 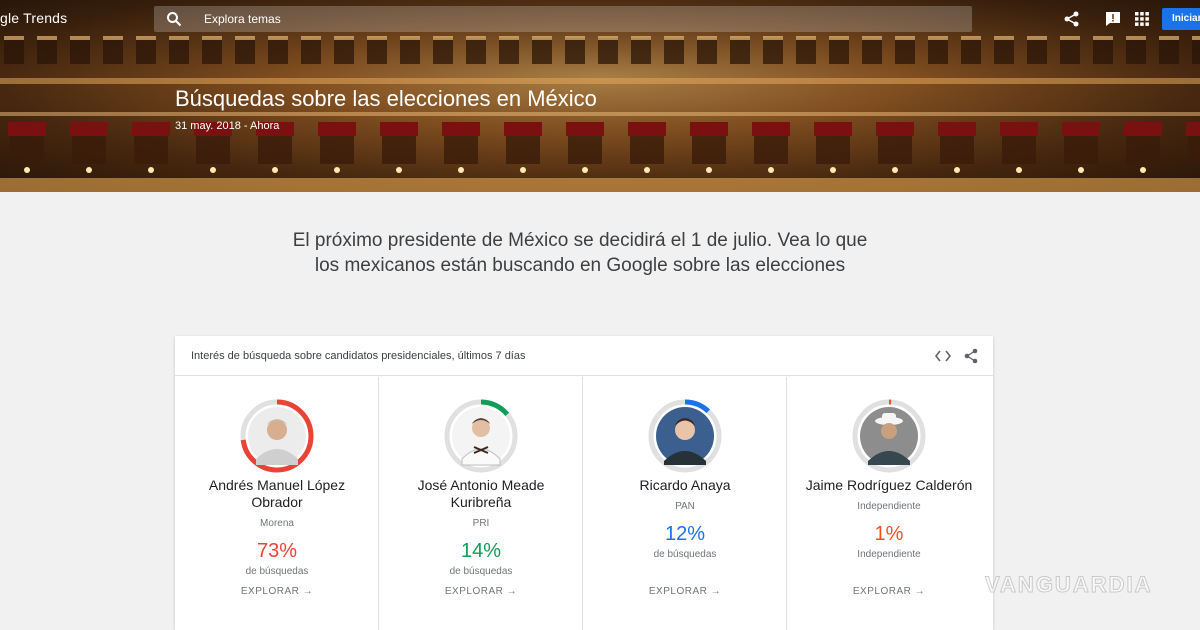 What do you see at coordinates (1142, 19) in the screenshot?
I see `apps-grid-icon` at bounding box center [1142, 19].